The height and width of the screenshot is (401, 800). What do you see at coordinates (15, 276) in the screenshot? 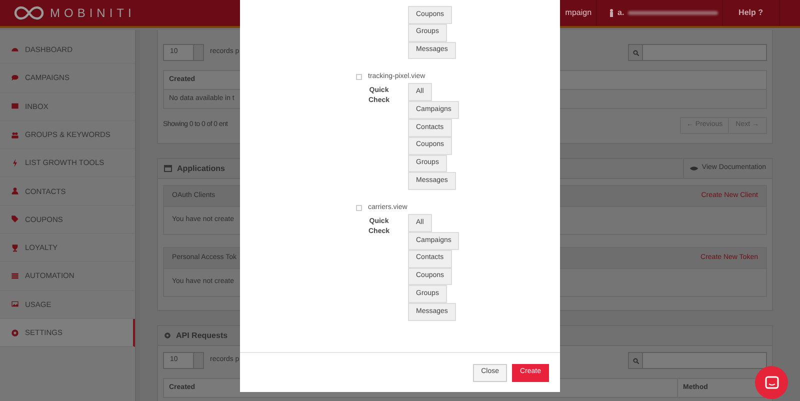
I see `list-icon` at bounding box center [15, 276].